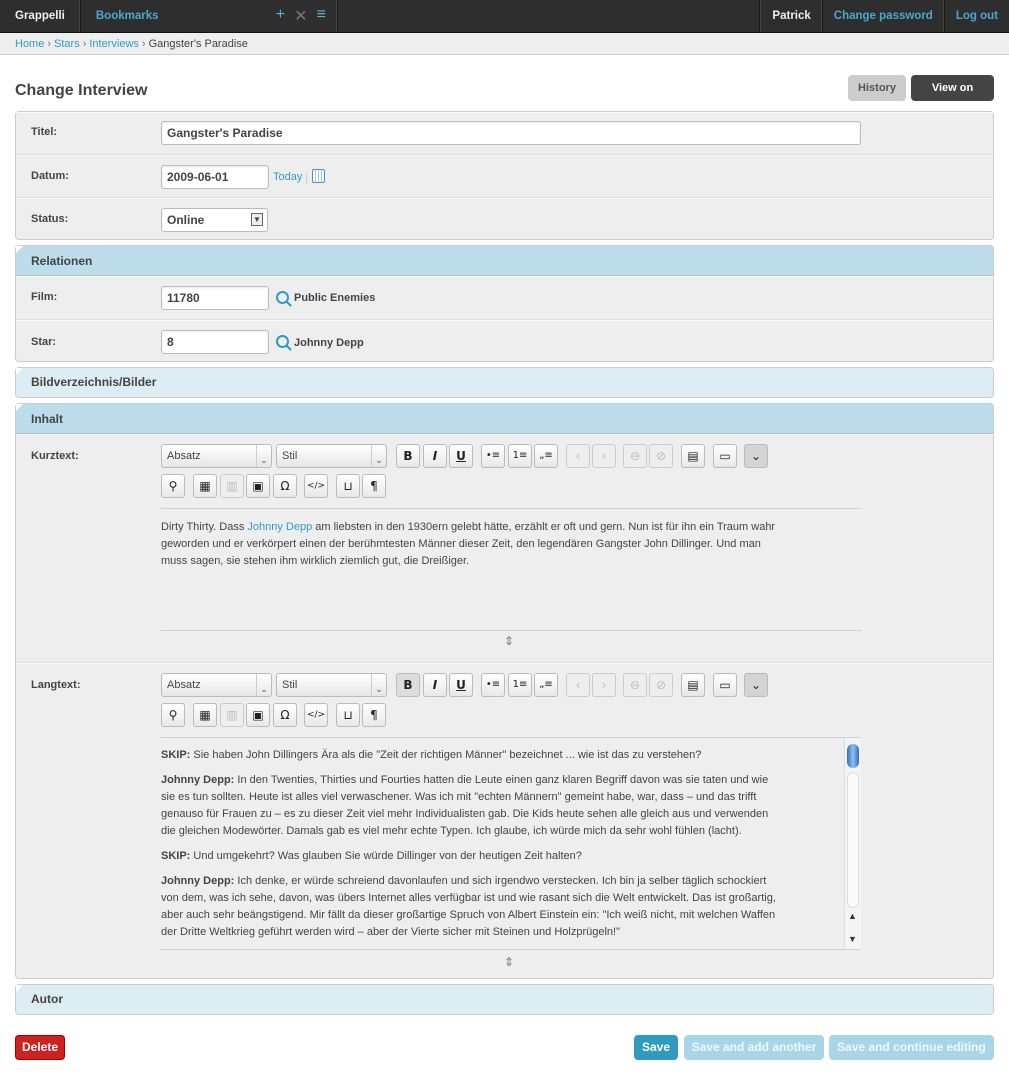 The image size is (1009, 1080). Describe the element at coordinates (287, 177) in the screenshot. I see `today-link: Today` at that location.